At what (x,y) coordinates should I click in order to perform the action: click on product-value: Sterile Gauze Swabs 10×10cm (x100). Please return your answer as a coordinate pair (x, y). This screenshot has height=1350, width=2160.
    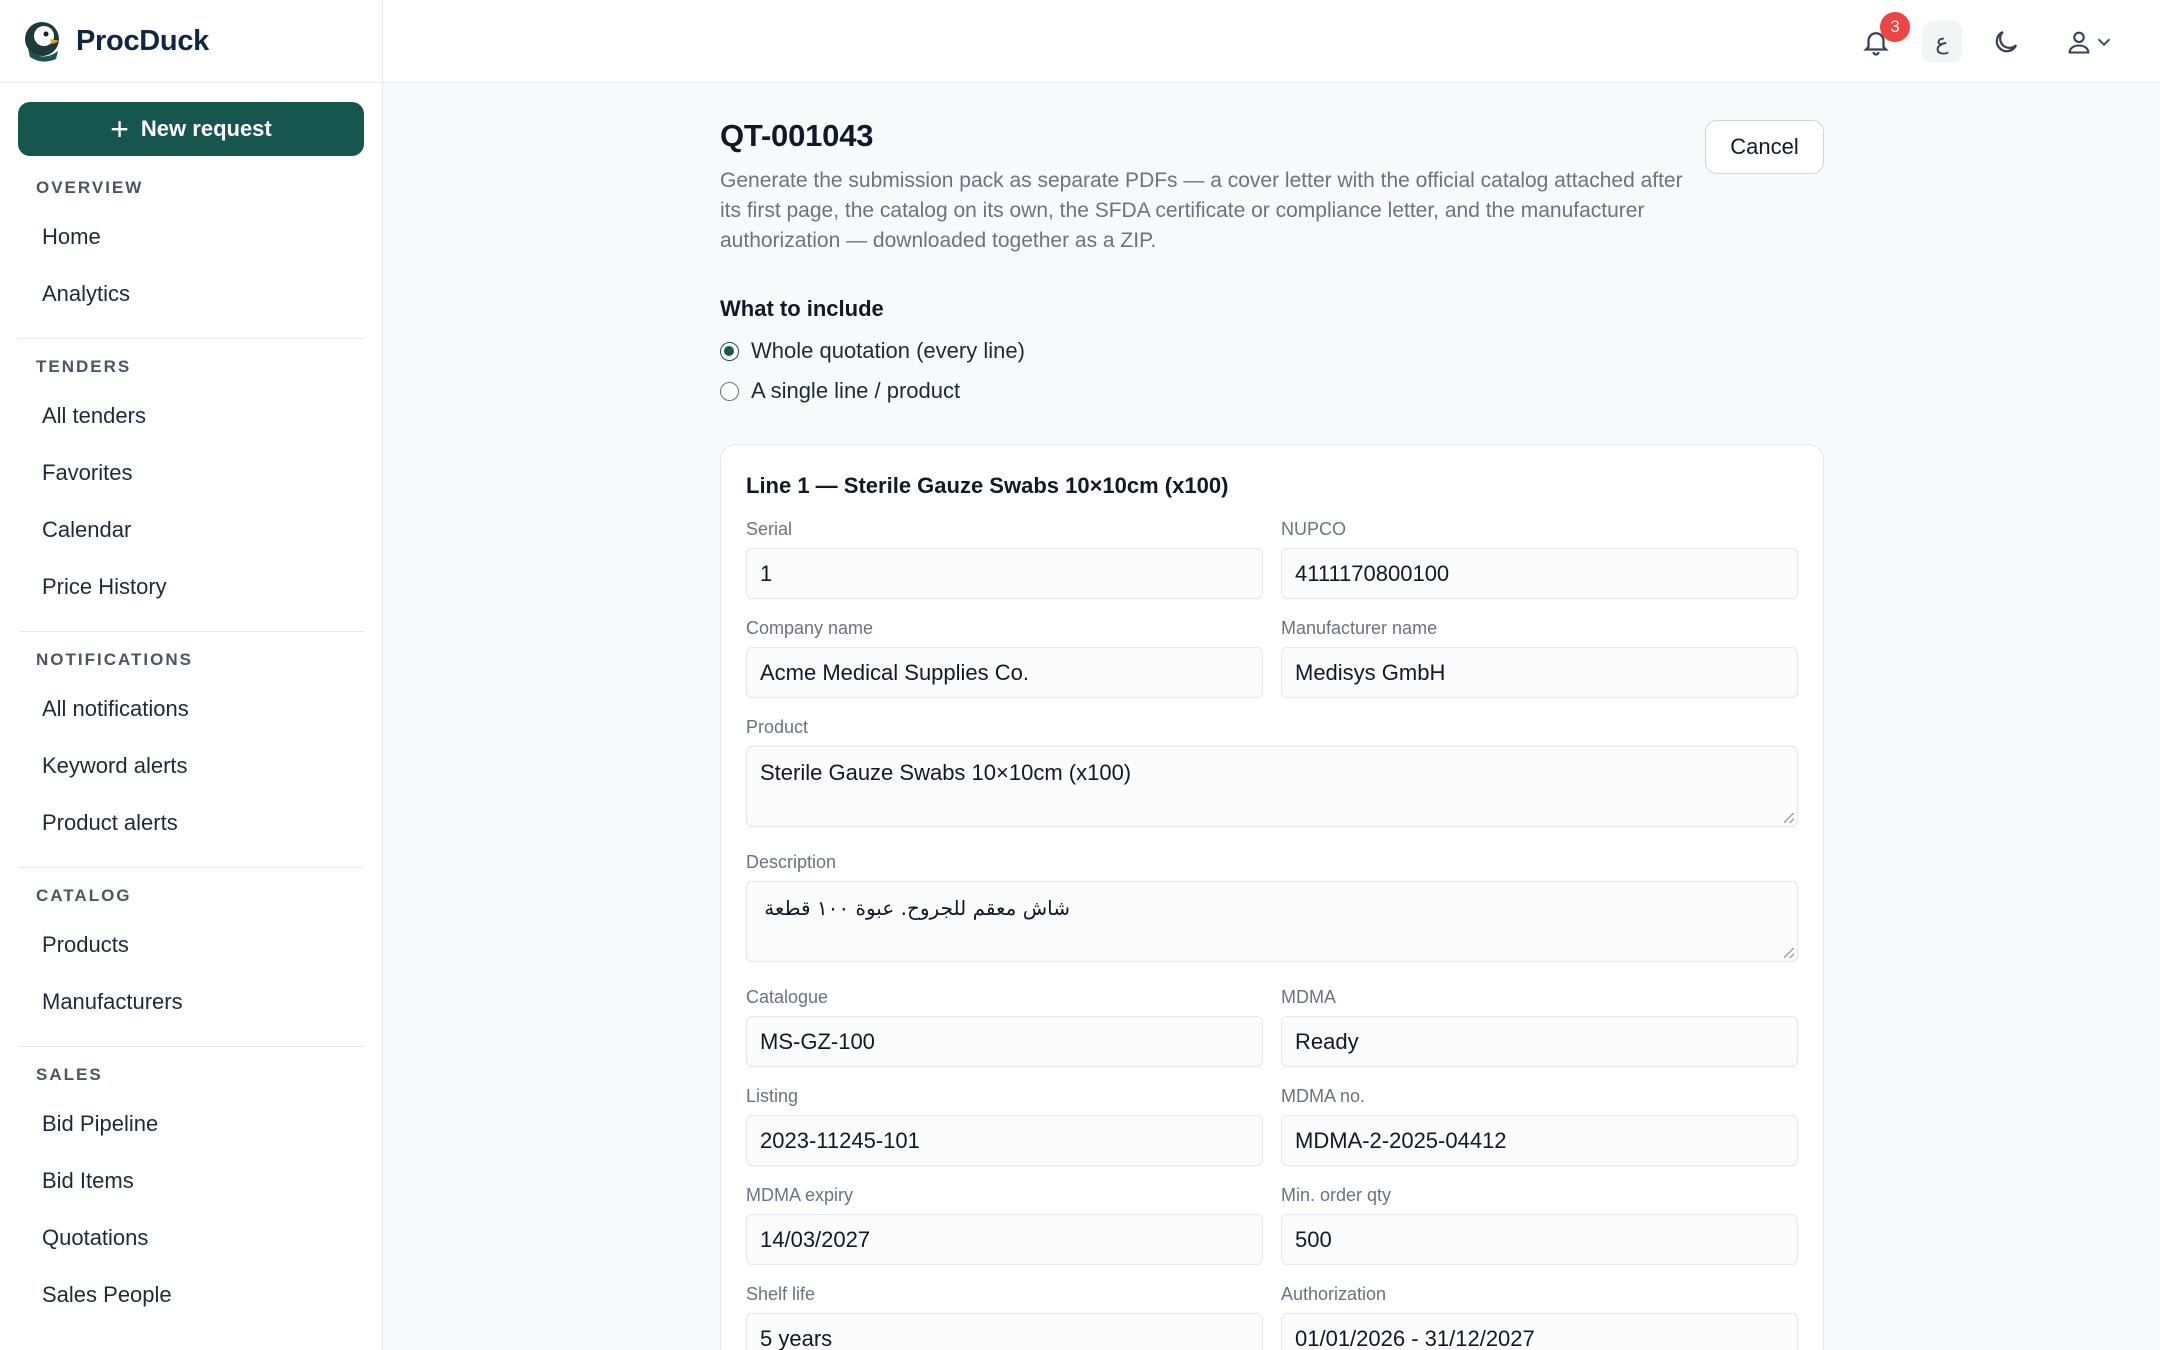
    Looking at the image, I should click on (946, 772).